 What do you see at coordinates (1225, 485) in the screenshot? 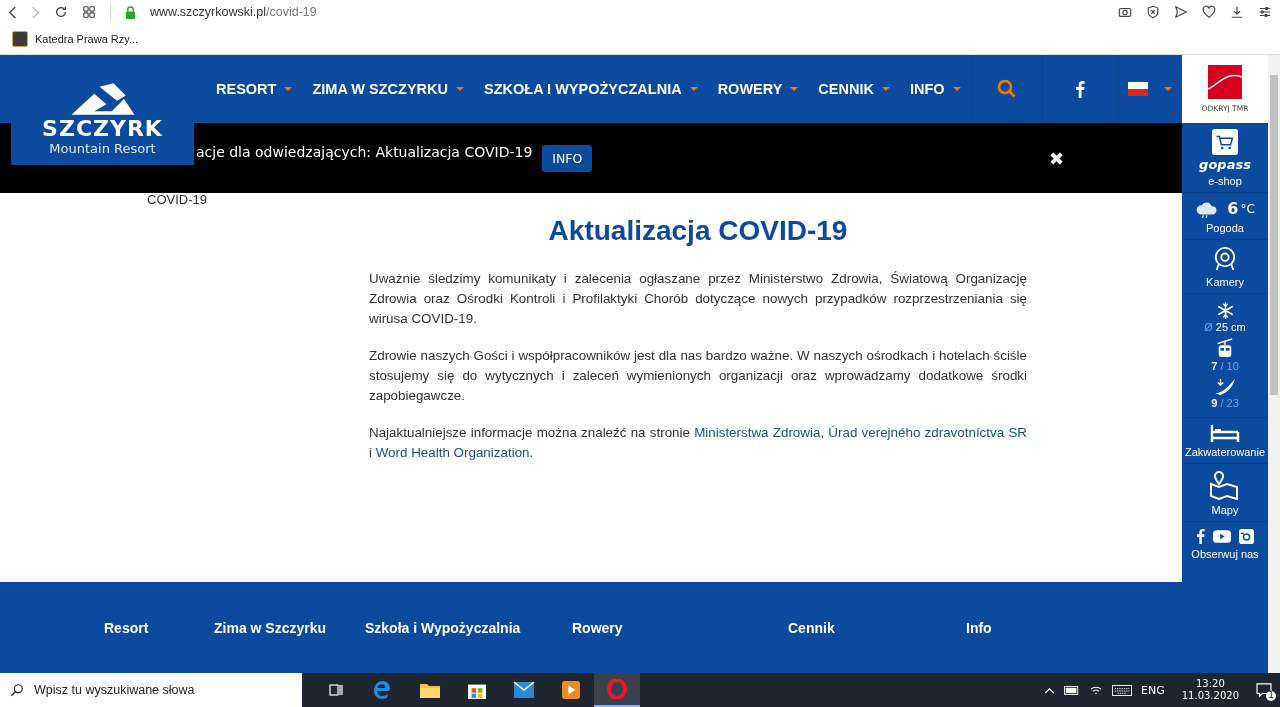
I see `map-icon` at bounding box center [1225, 485].